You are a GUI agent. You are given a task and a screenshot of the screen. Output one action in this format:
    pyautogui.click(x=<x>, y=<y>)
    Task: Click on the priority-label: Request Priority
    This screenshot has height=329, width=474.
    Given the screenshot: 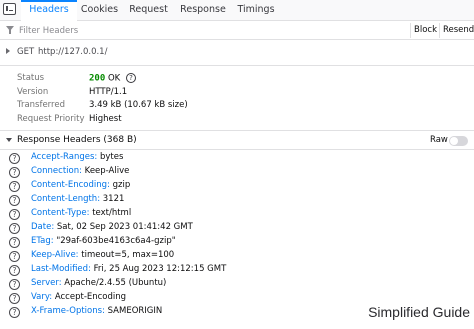 What is the action you would take?
    pyautogui.click(x=51, y=119)
    